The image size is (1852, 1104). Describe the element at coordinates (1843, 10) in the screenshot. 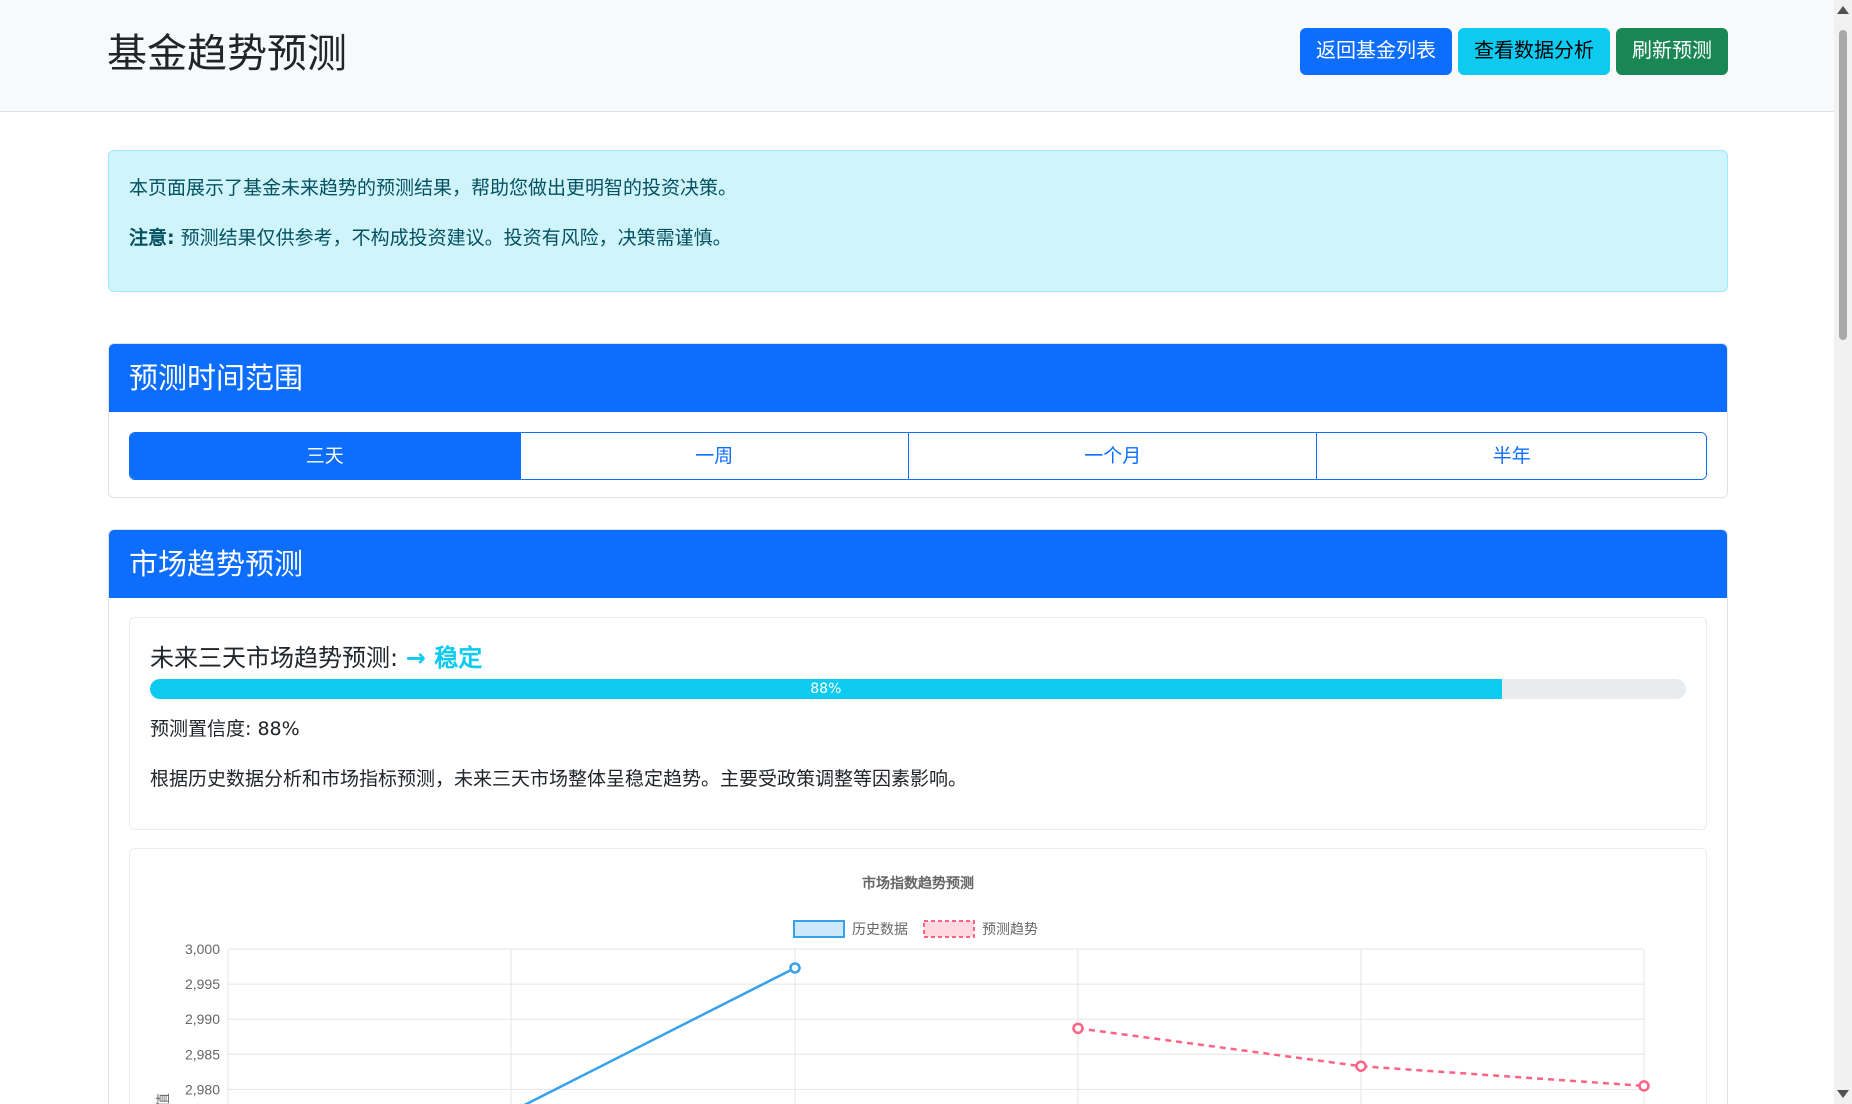

I see `scroll-up-arrow-icon` at that location.